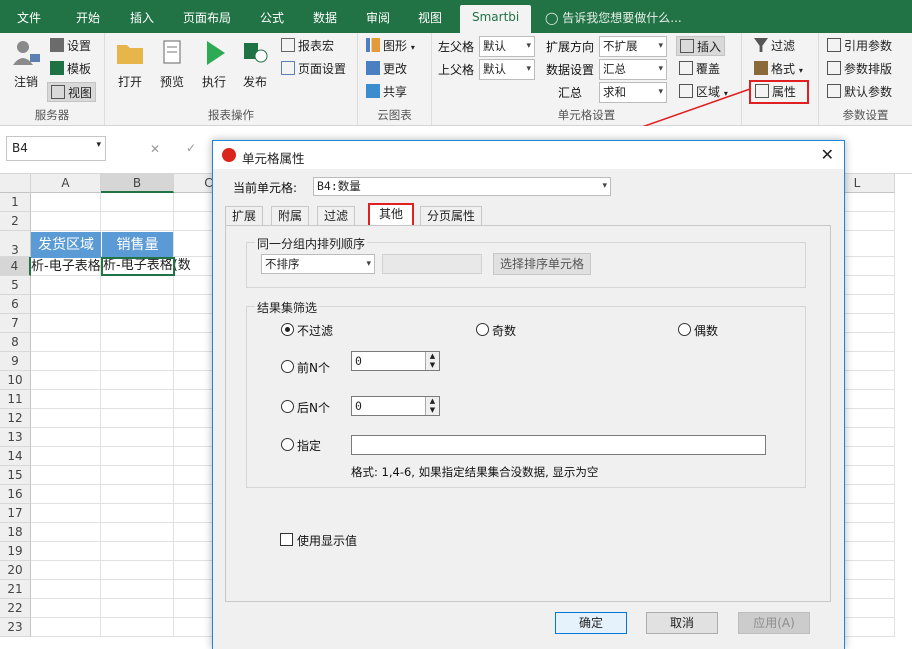 The width and height of the screenshot is (912, 649). Describe the element at coordinates (430, 17) in the screenshot. I see `tab-view: 视图` at that location.